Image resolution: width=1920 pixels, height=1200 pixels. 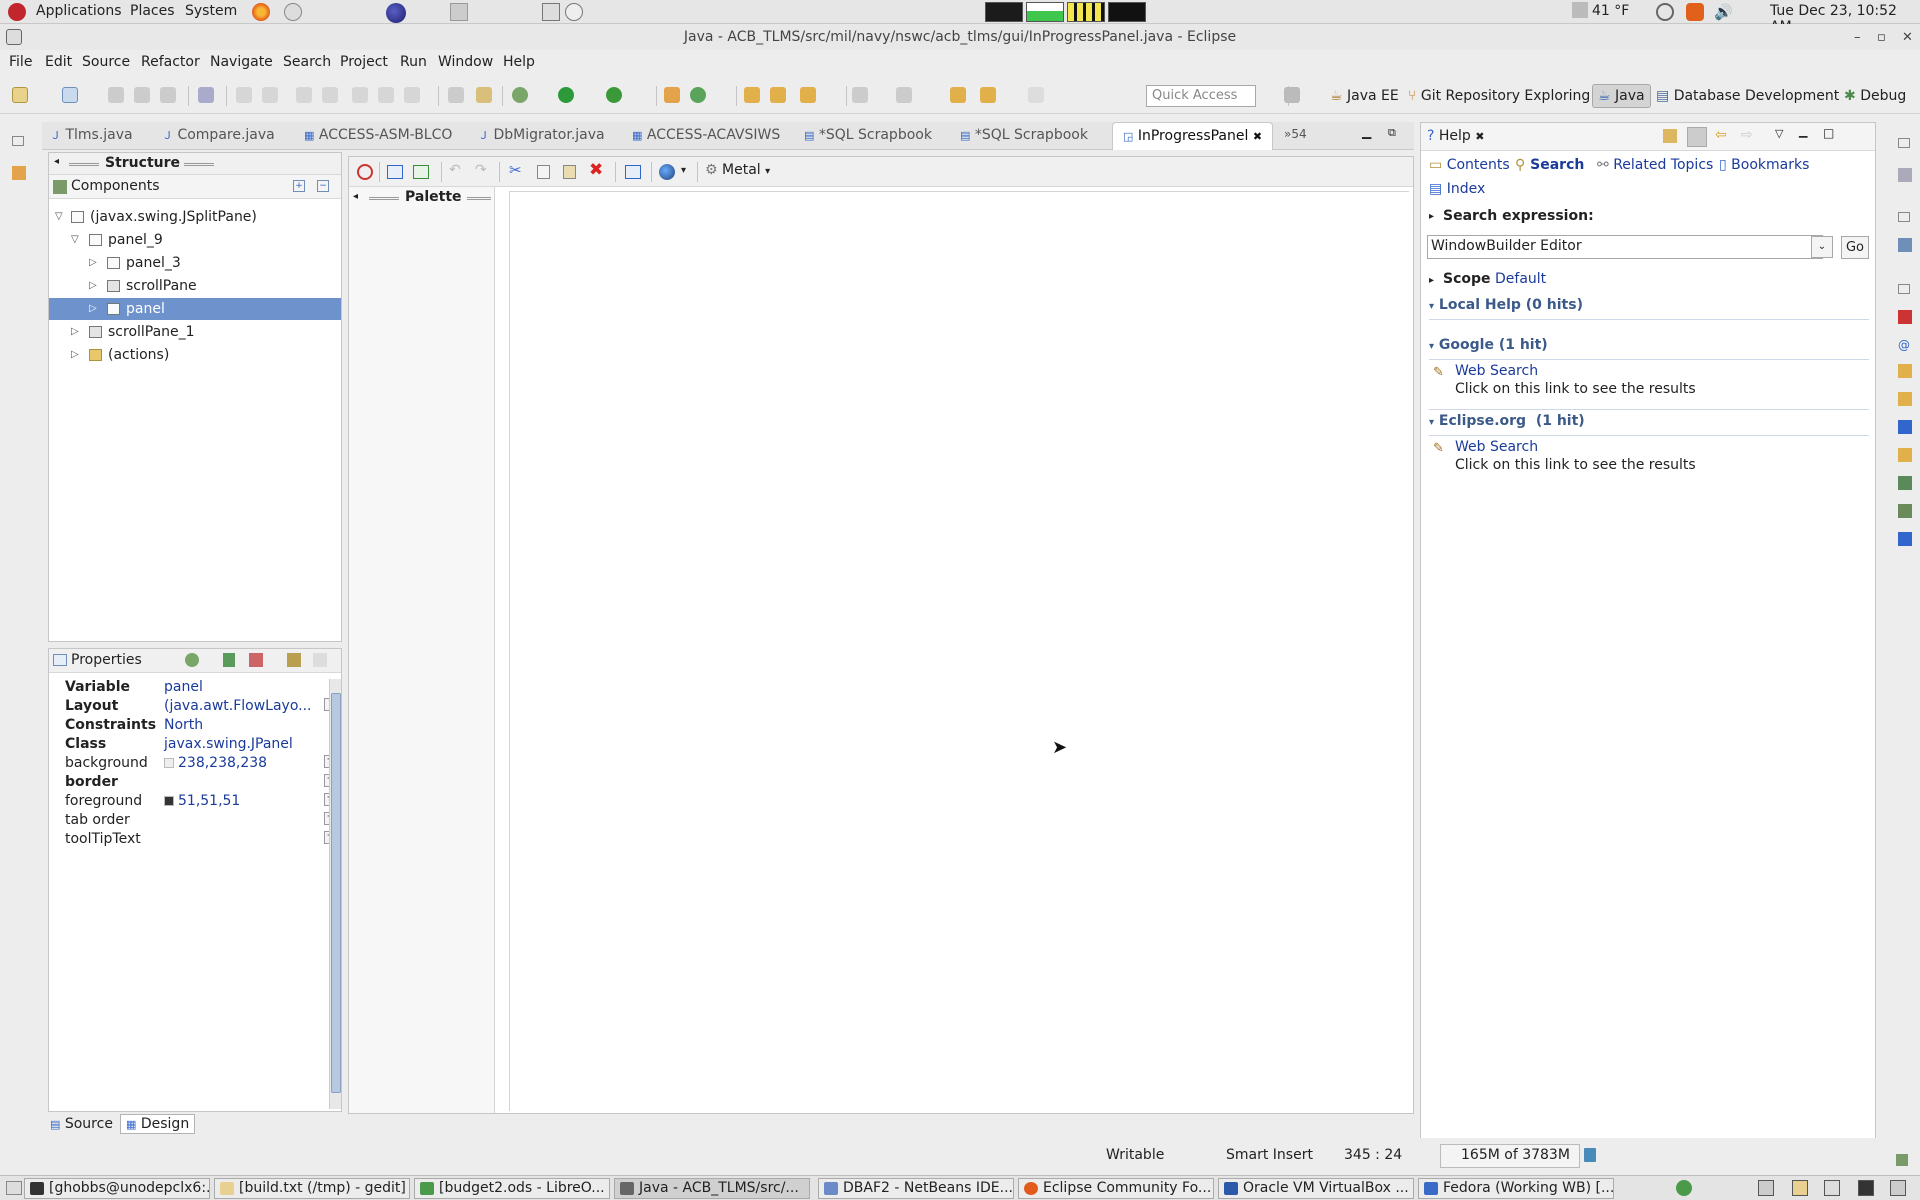 I want to click on google-web-search-link: Web Search, so click(x=1496, y=371).